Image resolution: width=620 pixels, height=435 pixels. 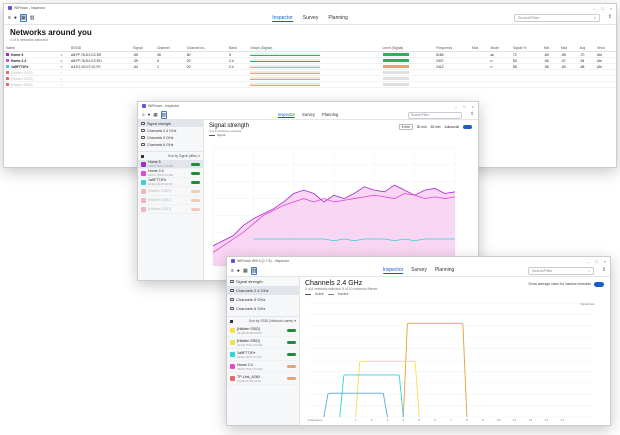 I want to click on show-average-label: Show average value for inactive networks, so click(x=559, y=284).